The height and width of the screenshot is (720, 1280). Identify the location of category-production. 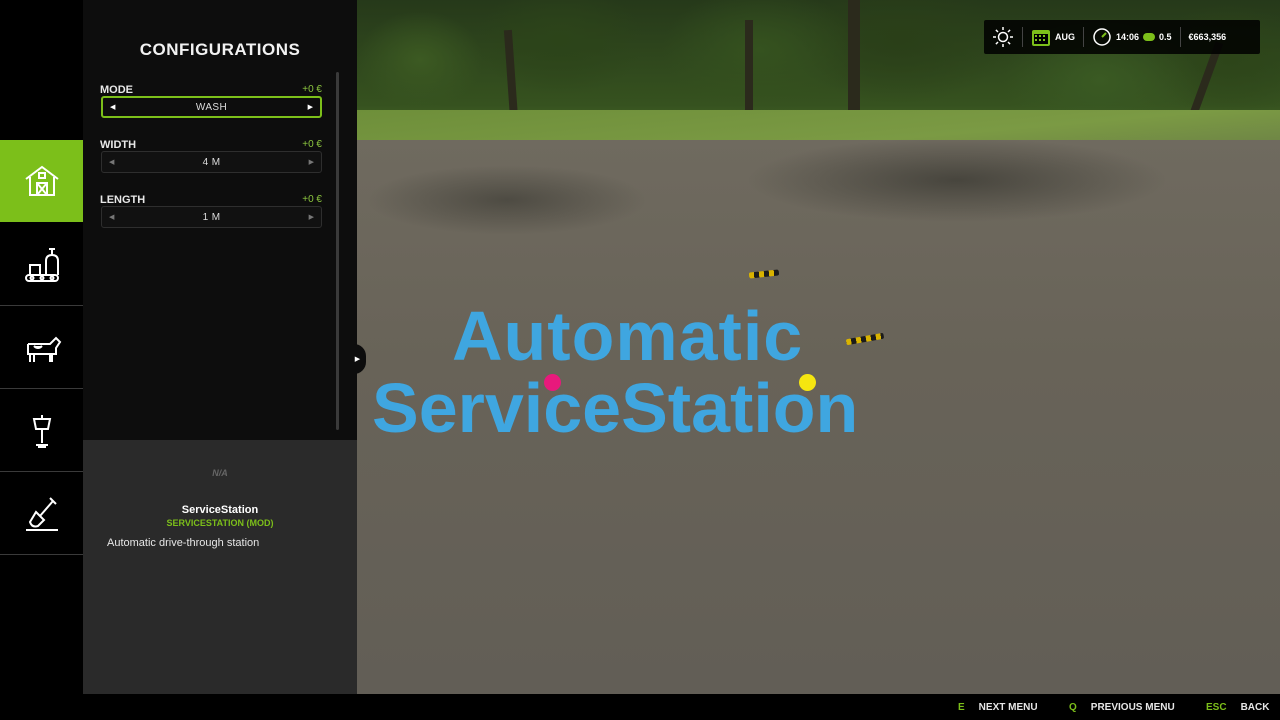
(41, 265).